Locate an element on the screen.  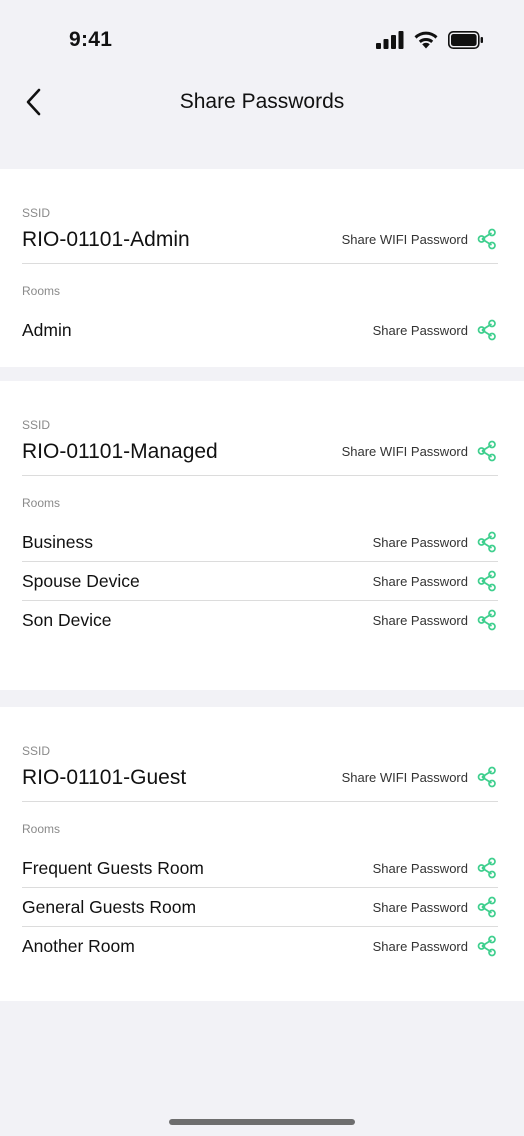
nav-bar: Share Passwords is located at coordinates (262, 106).